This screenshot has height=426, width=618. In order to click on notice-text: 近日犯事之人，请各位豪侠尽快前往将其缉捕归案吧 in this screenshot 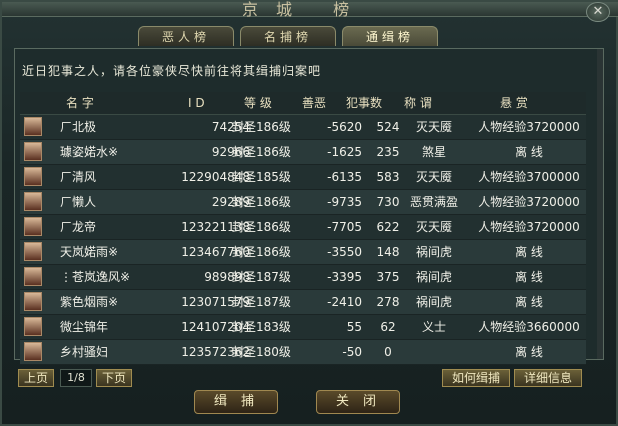, I will do `click(172, 71)`.